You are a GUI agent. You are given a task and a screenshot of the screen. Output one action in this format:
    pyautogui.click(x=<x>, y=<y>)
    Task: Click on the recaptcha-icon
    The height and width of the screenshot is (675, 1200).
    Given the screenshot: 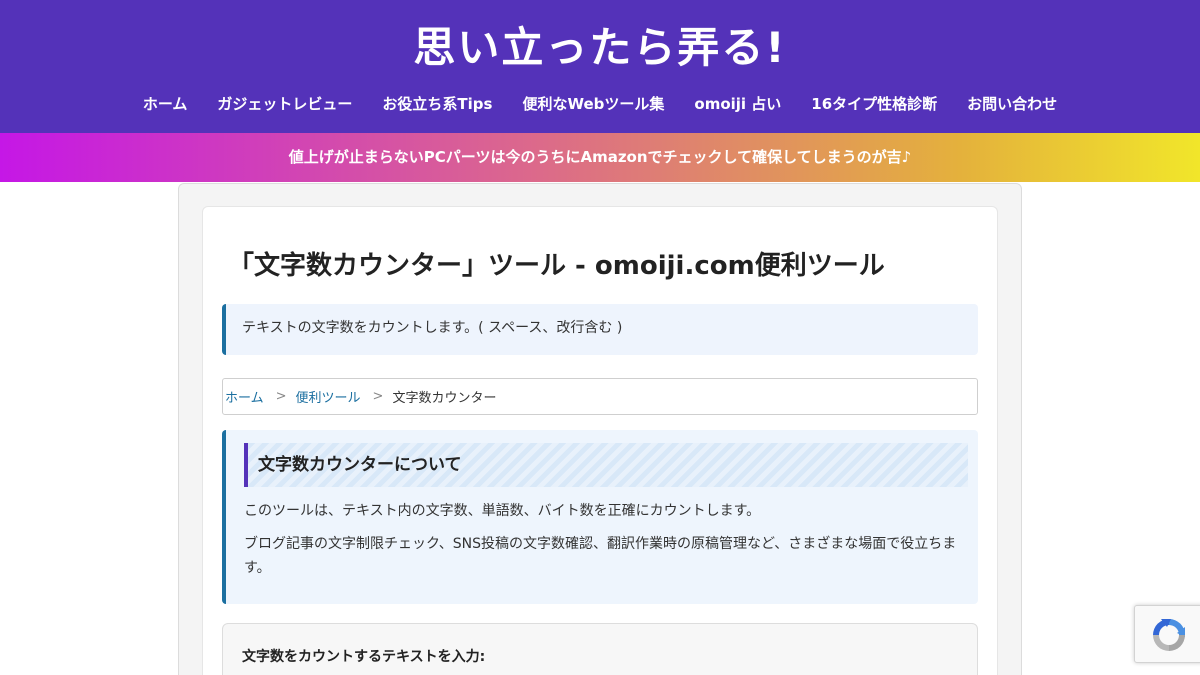 What is the action you would take?
    pyautogui.click(x=1169, y=635)
    